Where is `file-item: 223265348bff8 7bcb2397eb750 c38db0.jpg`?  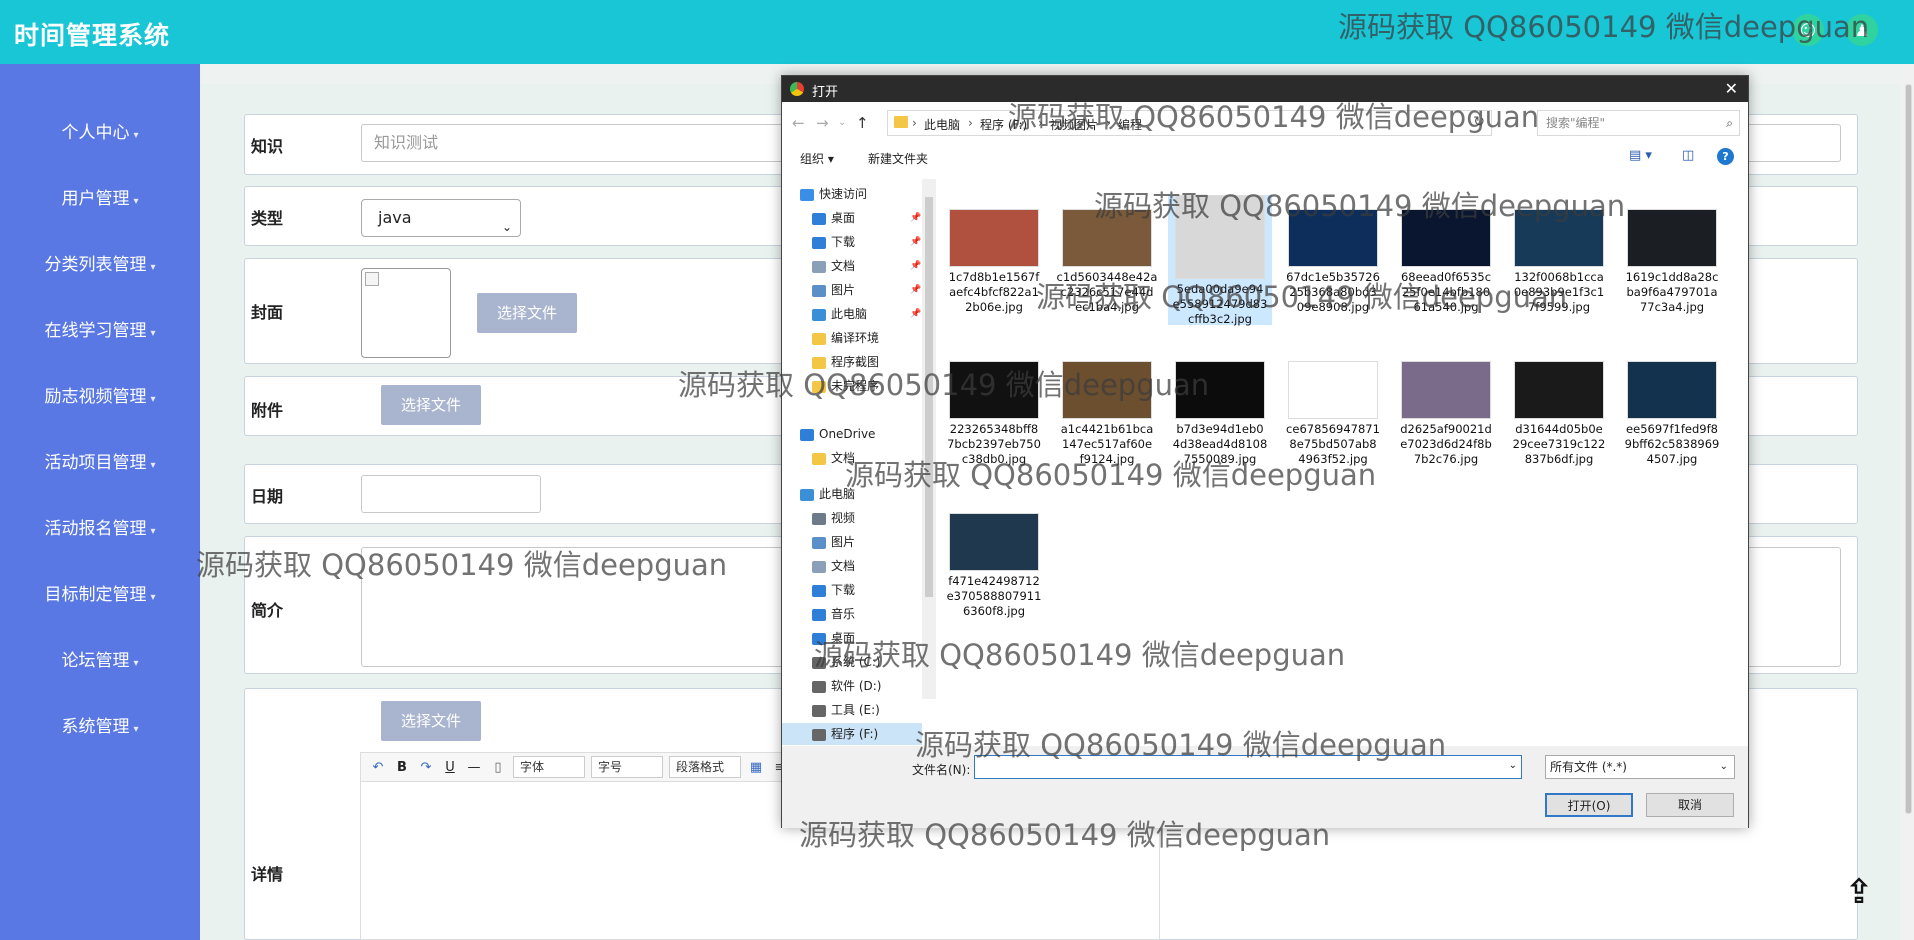 file-item: 223265348bff8 7bcb2397eb750 c38db0.jpg is located at coordinates (994, 412).